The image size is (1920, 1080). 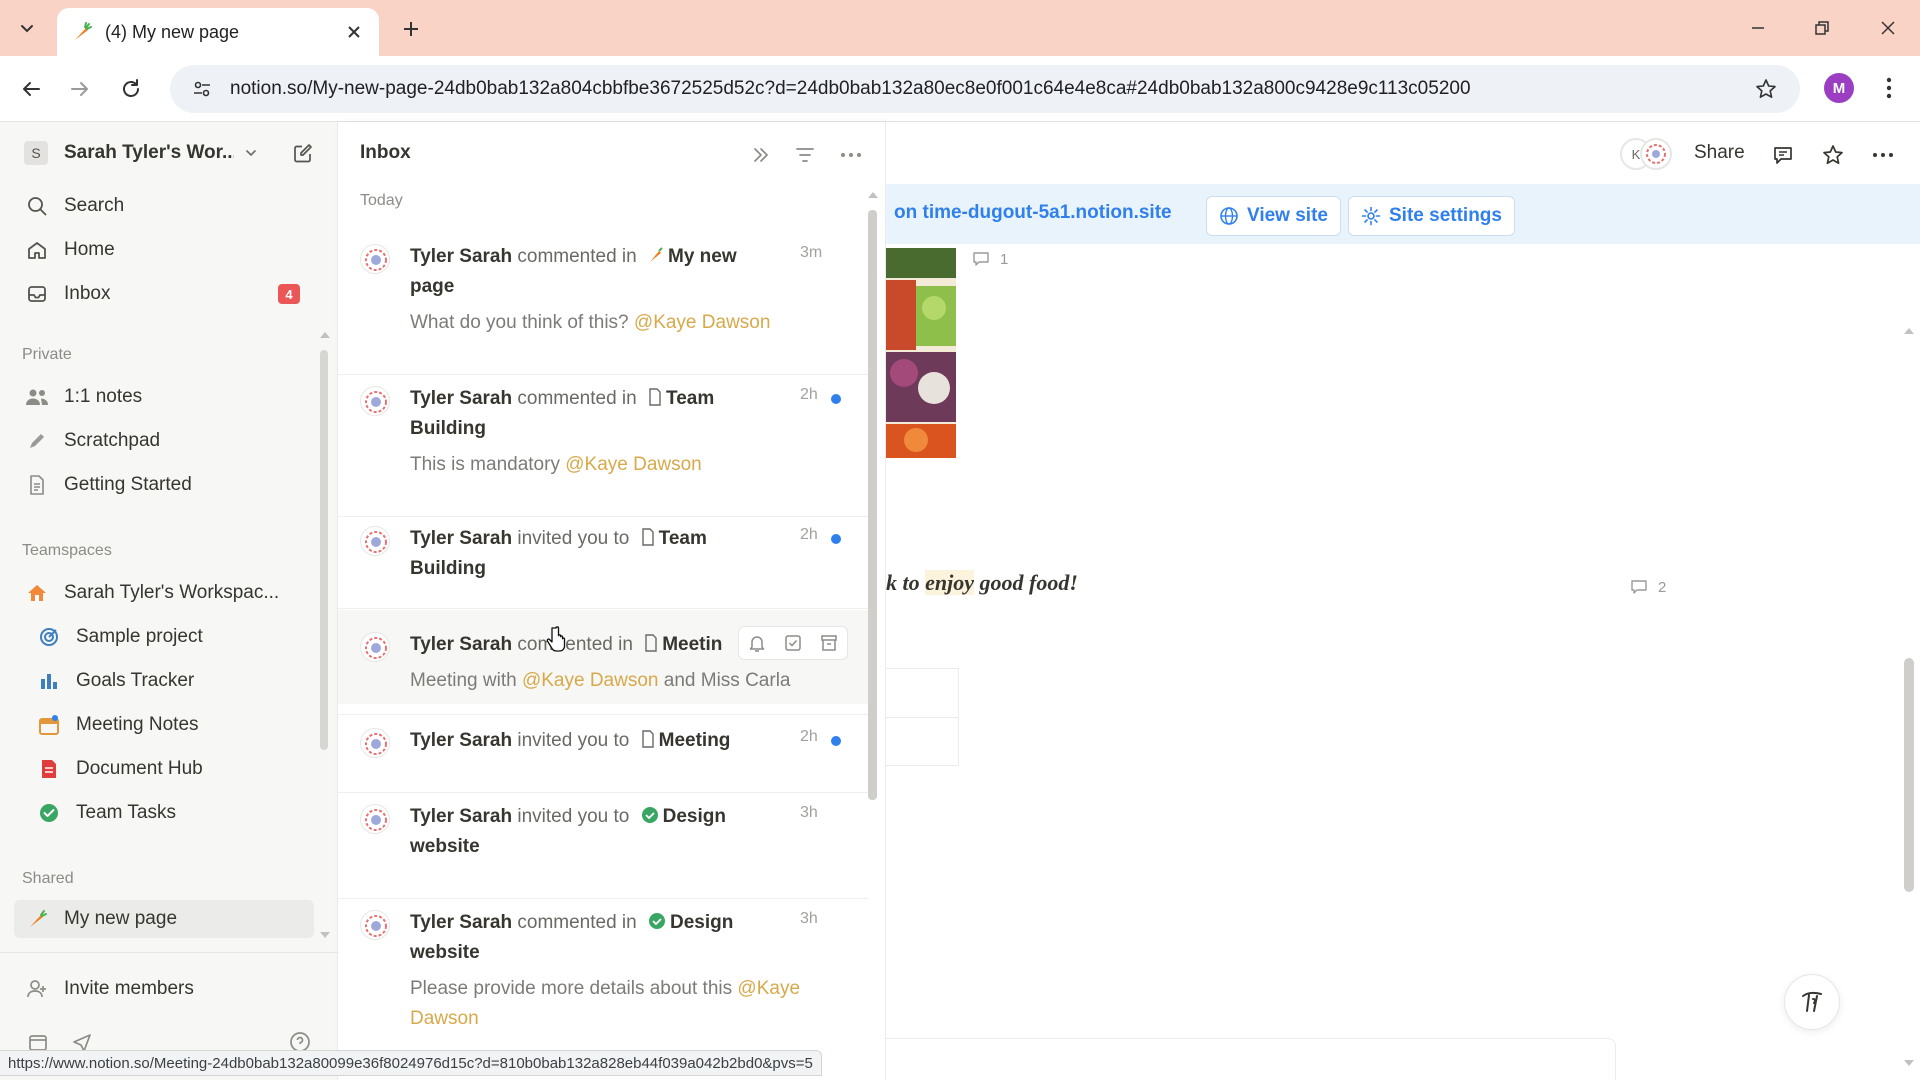 What do you see at coordinates (1883, 155) in the screenshot?
I see `page-more-button` at bounding box center [1883, 155].